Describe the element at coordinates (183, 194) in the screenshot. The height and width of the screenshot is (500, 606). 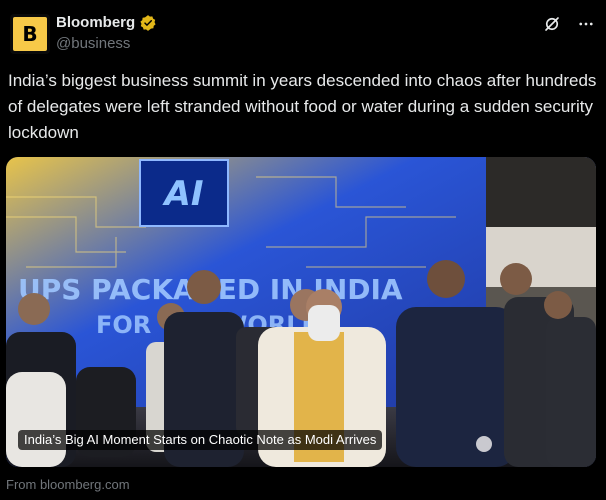
I see `banner-ai-text: AI` at that location.